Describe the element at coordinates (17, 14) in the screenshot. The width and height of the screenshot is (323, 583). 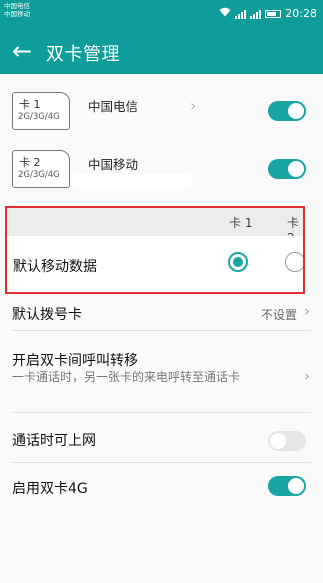
I see `carrier-2-label: 中国移动` at that location.